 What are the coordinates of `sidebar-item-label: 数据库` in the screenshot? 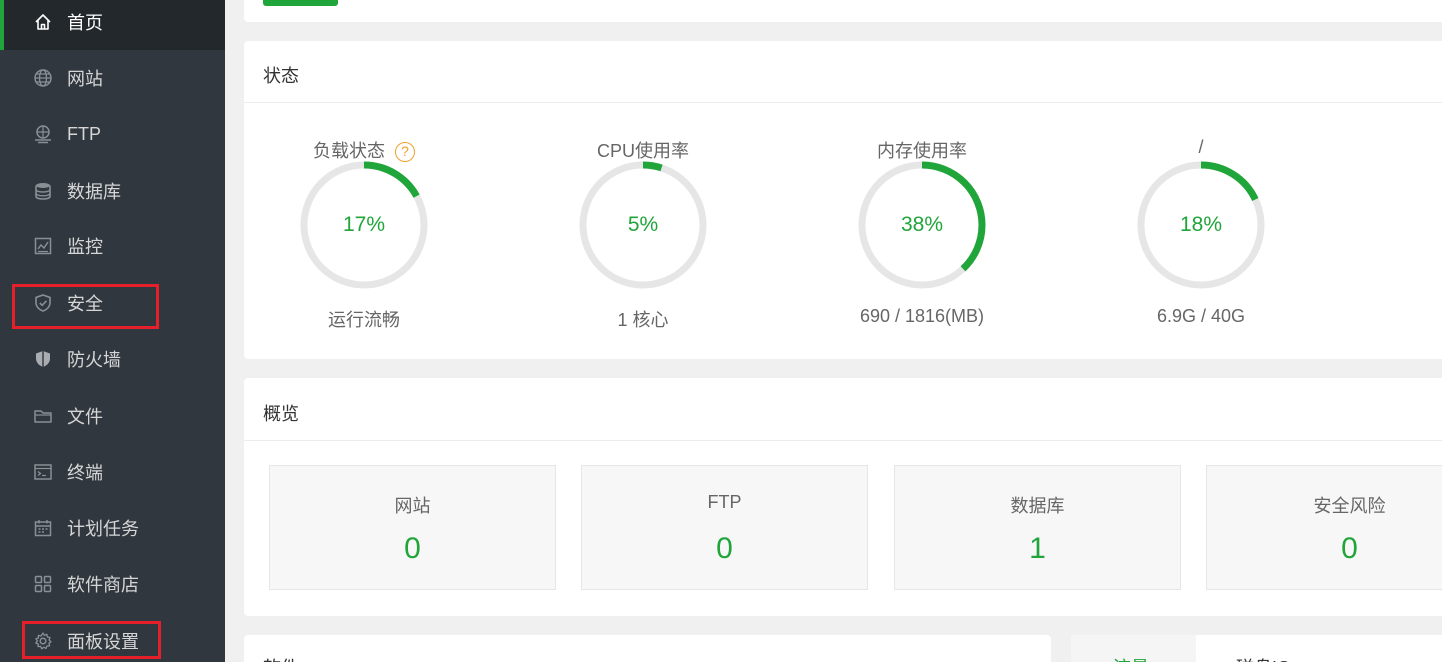 It's located at (94, 192).